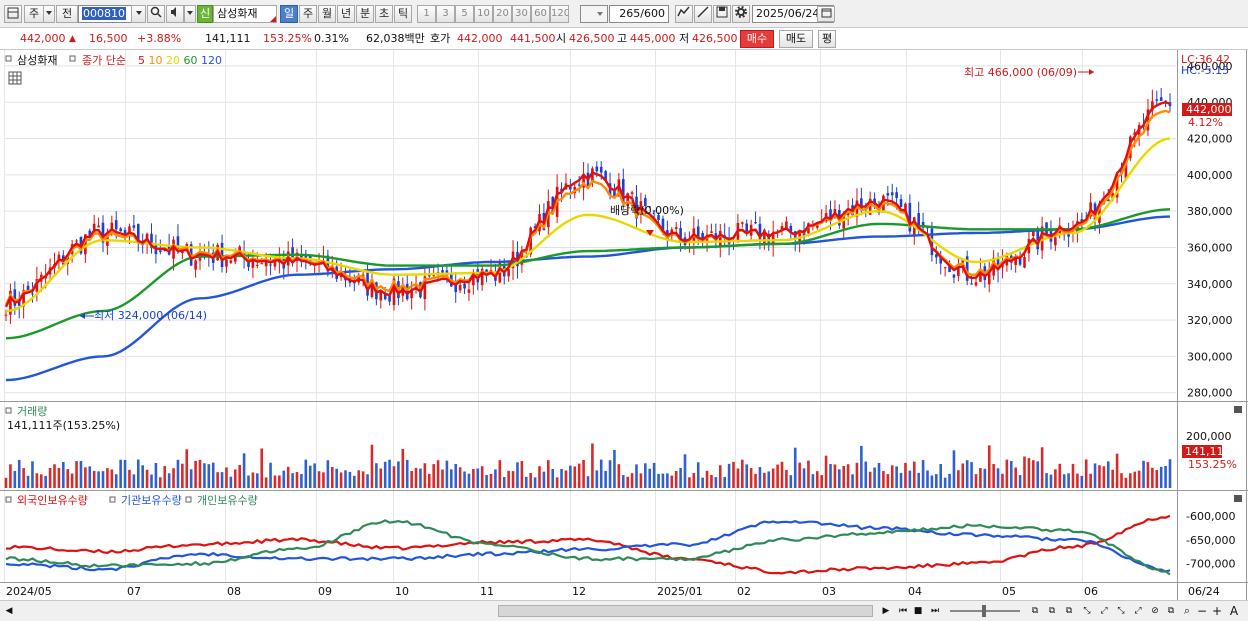 This screenshot has width=1248, height=621. Describe the element at coordinates (1202, 611) in the screenshot. I see `zoom-out-icon: −` at that location.